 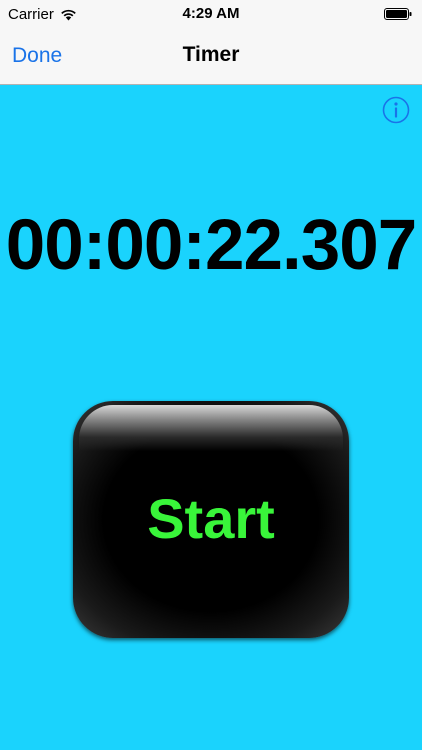 I want to click on status-time: 4:29 AM, so click(x=211, y=13).